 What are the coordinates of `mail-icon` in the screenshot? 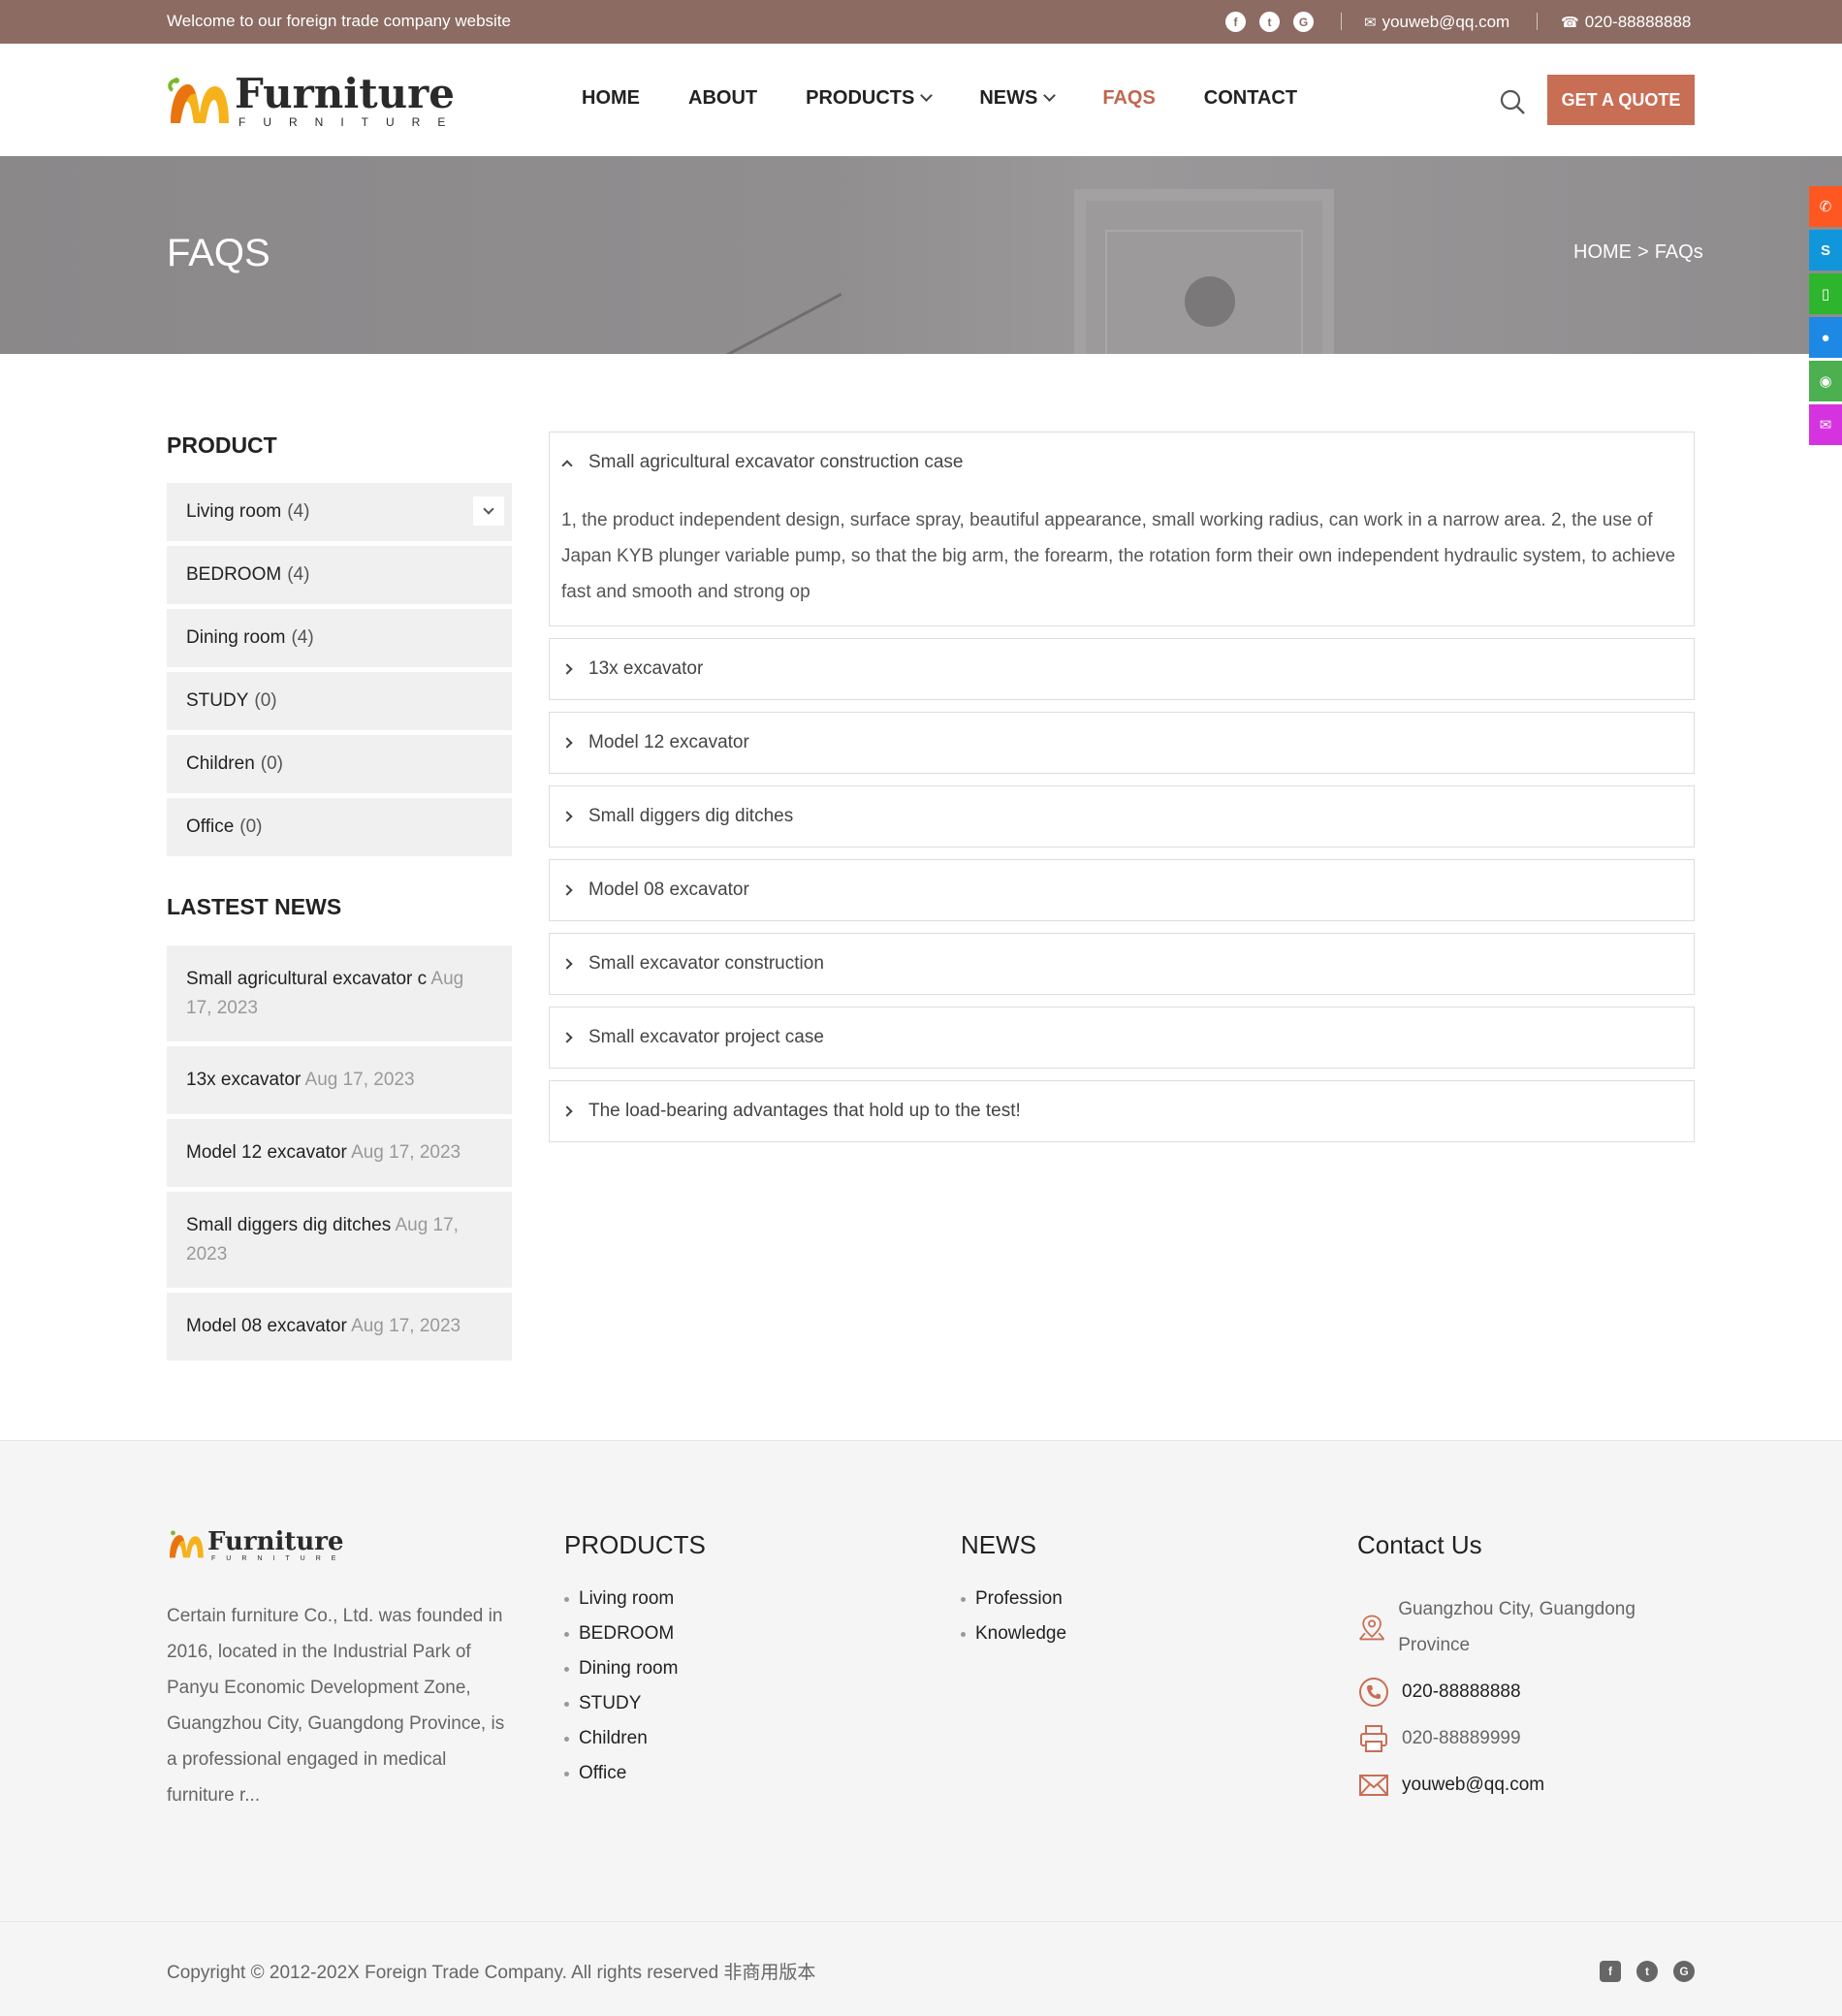 It's located at (1373, 1785).